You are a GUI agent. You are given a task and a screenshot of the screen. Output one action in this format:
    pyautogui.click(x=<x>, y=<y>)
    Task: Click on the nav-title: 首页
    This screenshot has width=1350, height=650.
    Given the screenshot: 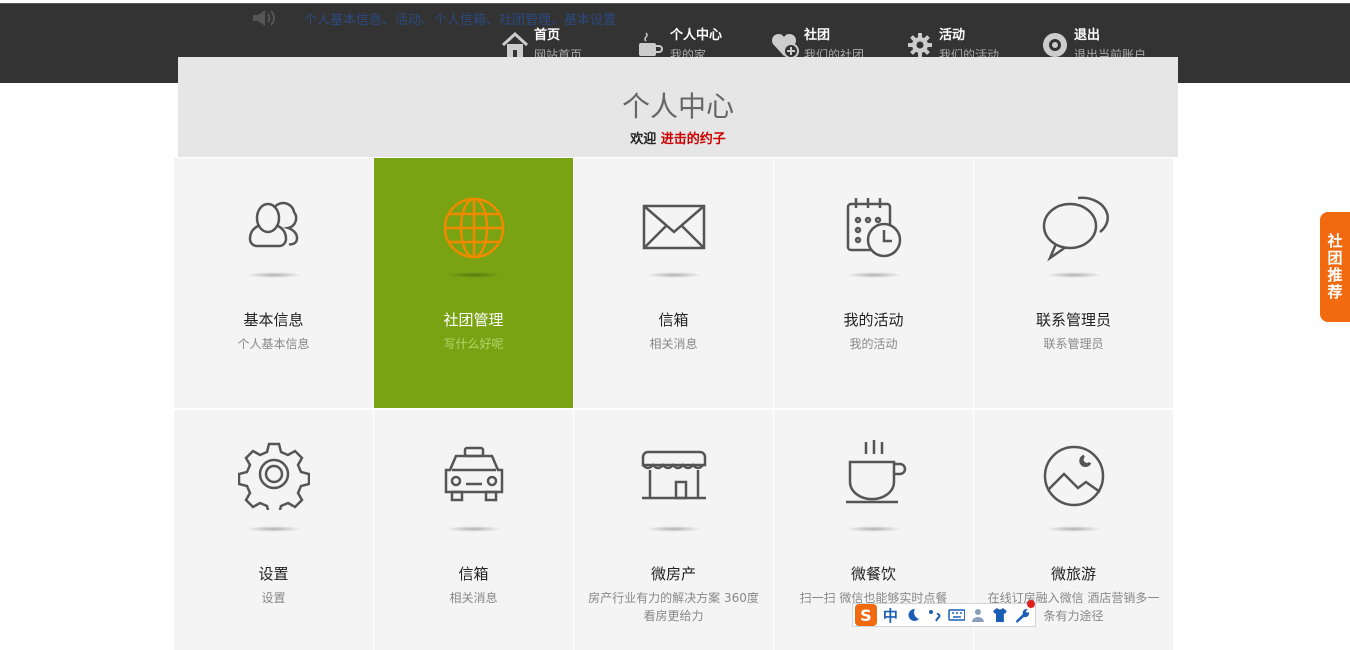 What is the action you would take?
    pyautogui.click(x=547, y=35)
    